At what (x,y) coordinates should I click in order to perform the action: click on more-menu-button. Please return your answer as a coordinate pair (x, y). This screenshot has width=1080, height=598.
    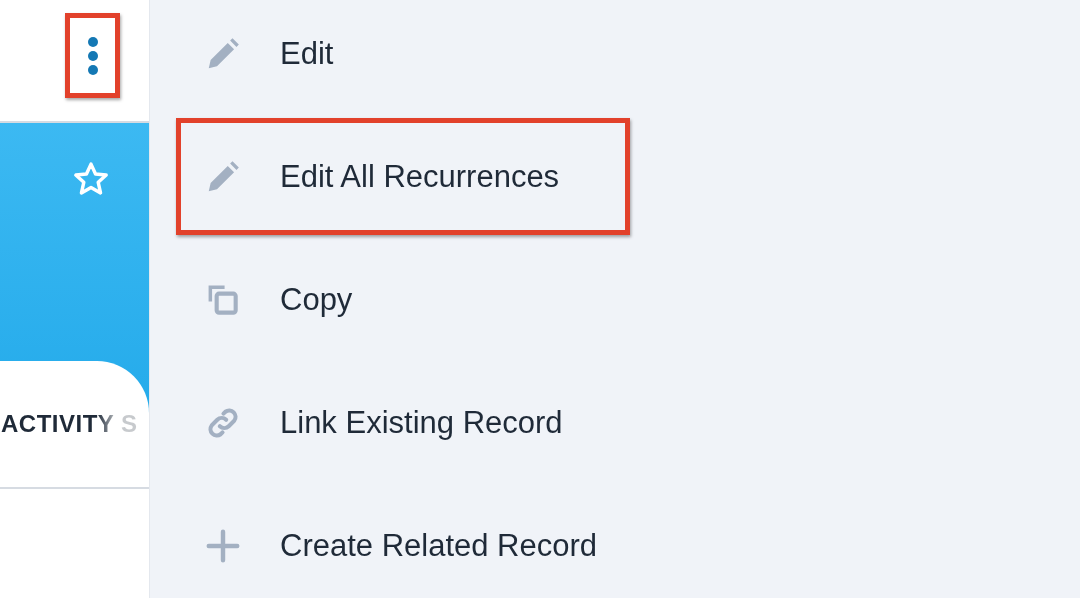
    Looking at the image, I should click on (92, 55).